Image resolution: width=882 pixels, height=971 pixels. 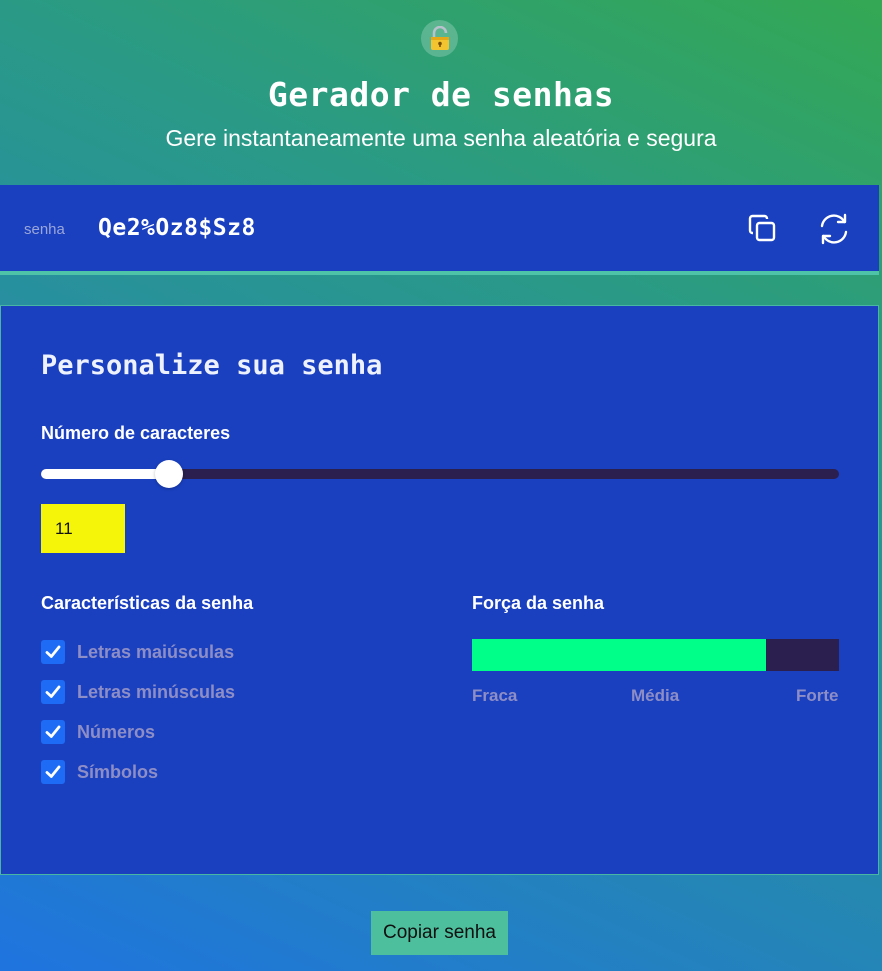 I want to click on panel-title: Personalize sua senha, so click(x=212, y=365).